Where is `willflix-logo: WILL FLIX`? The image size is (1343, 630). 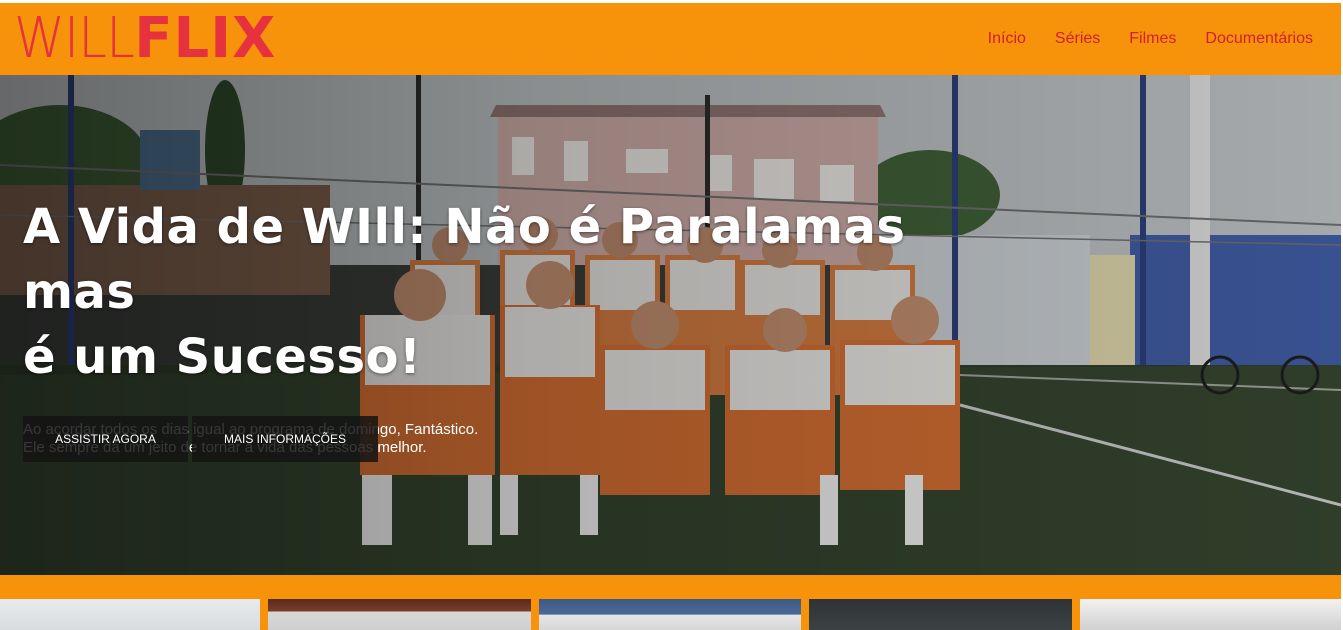 willflix-logo: WILL FLIX is located at coordinates (145, 39).